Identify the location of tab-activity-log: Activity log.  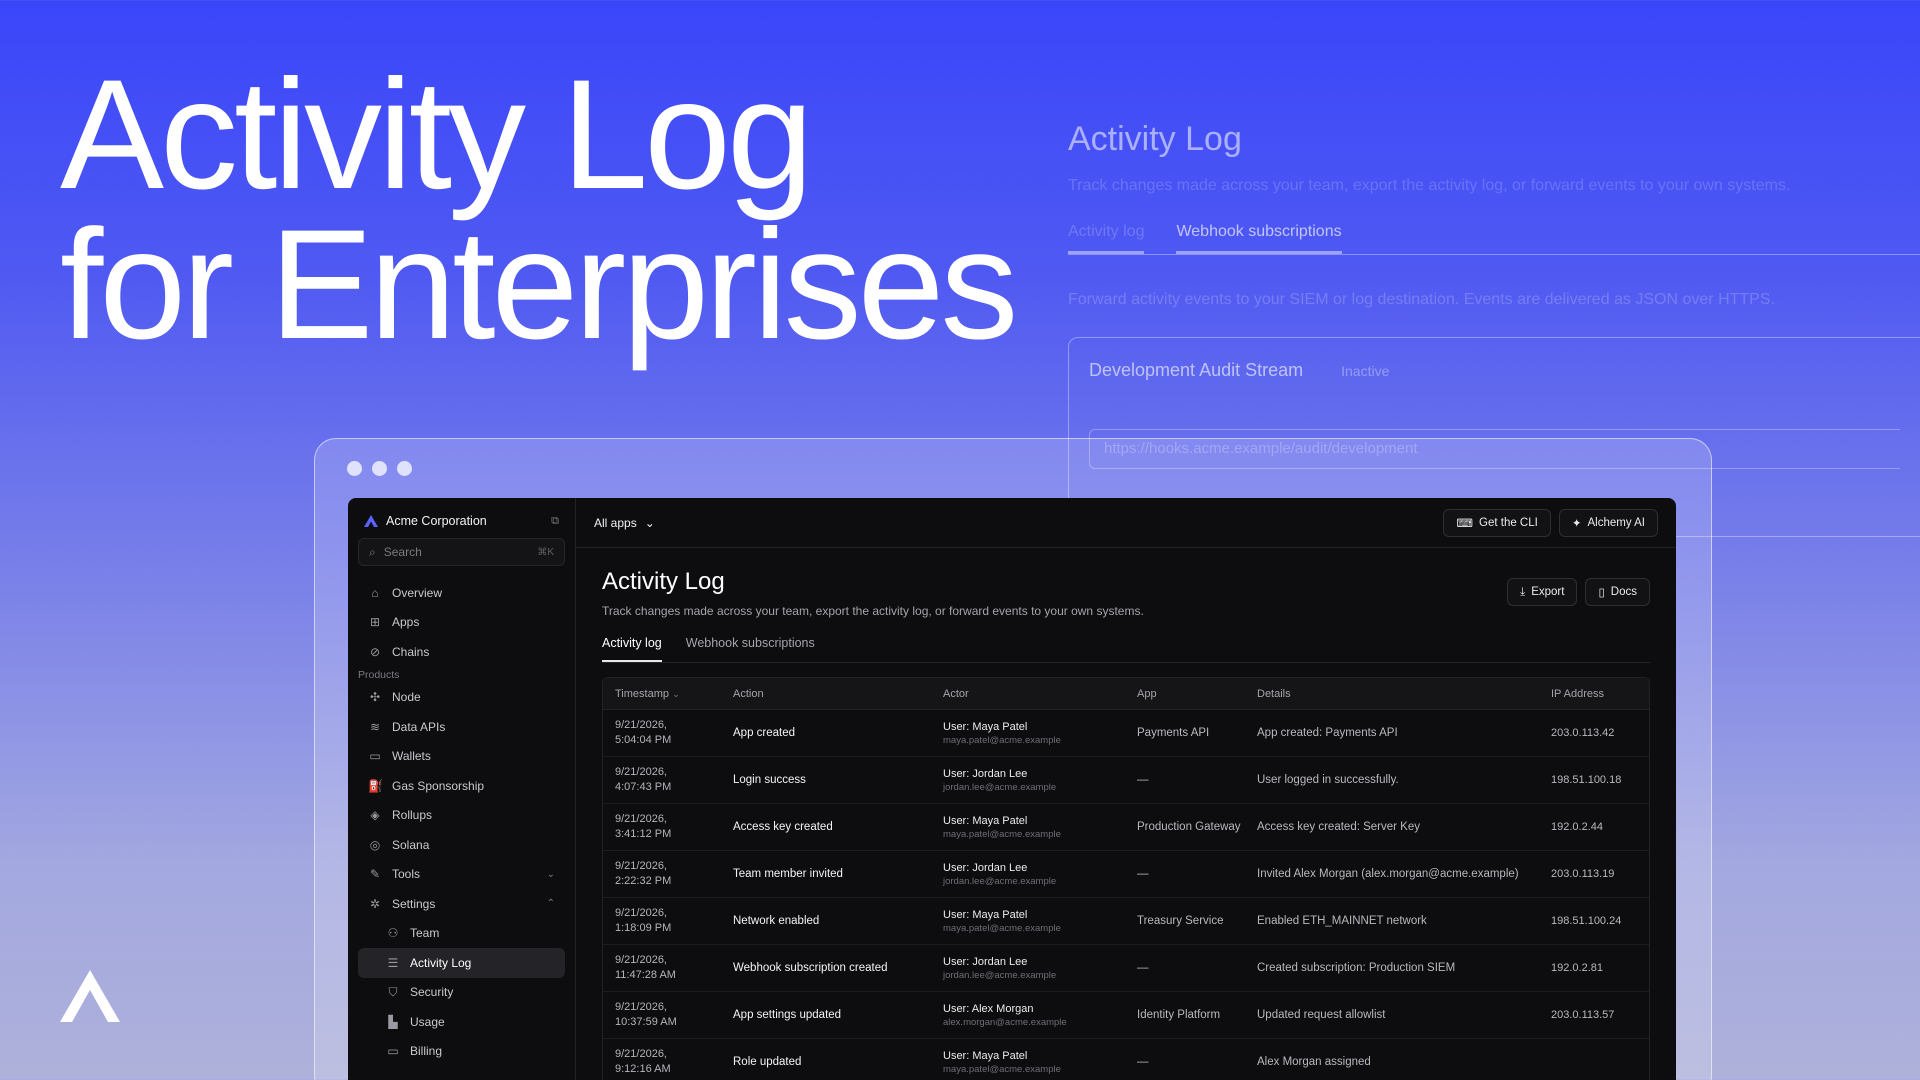
(632, 649).